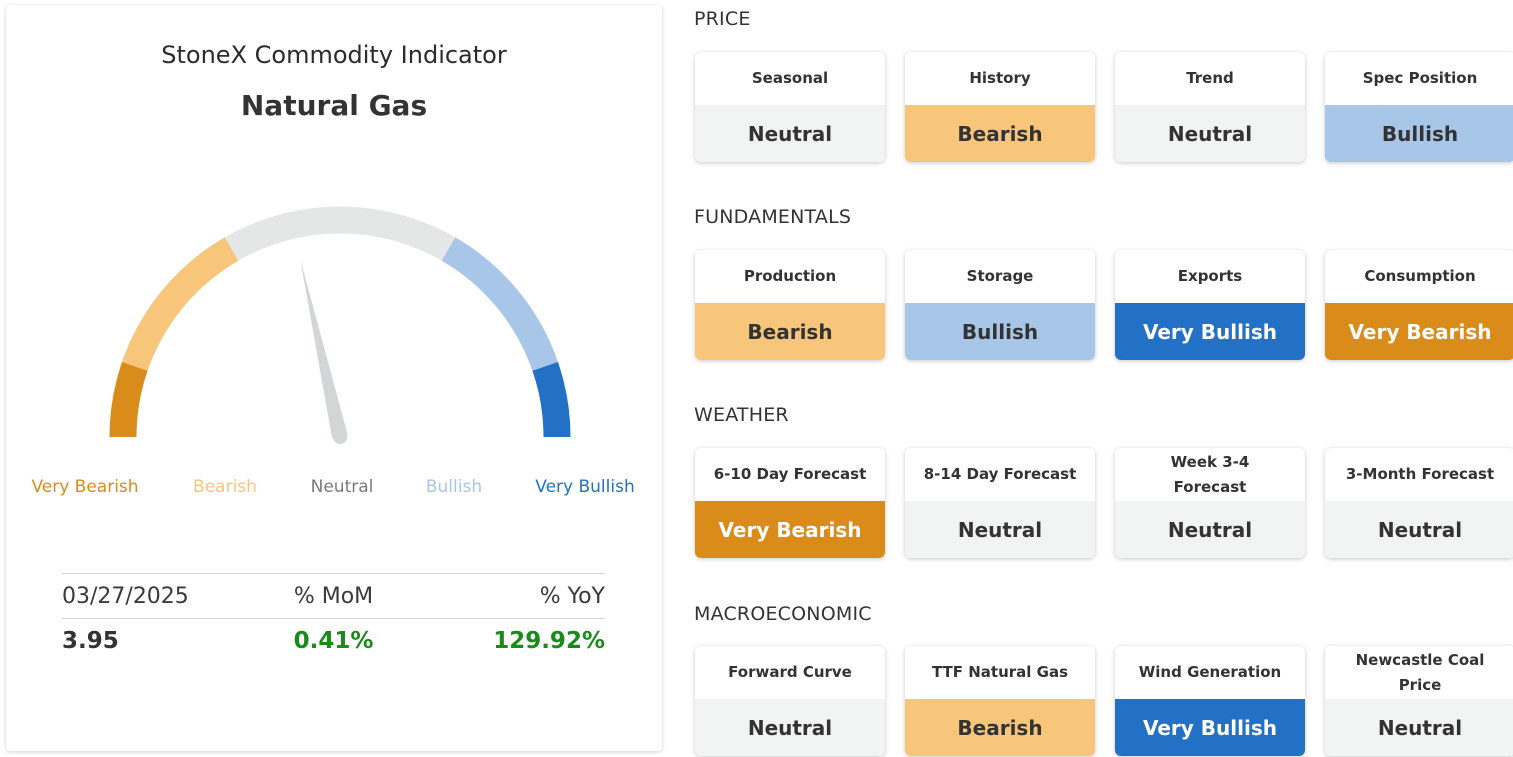 The height and width of the screenshot is (757, 1513). What do you see at coordinates (85, 487) in the screenshot?
I see `scale-label-very-bearish: Very Bearish` at bounding box center [85, 487].